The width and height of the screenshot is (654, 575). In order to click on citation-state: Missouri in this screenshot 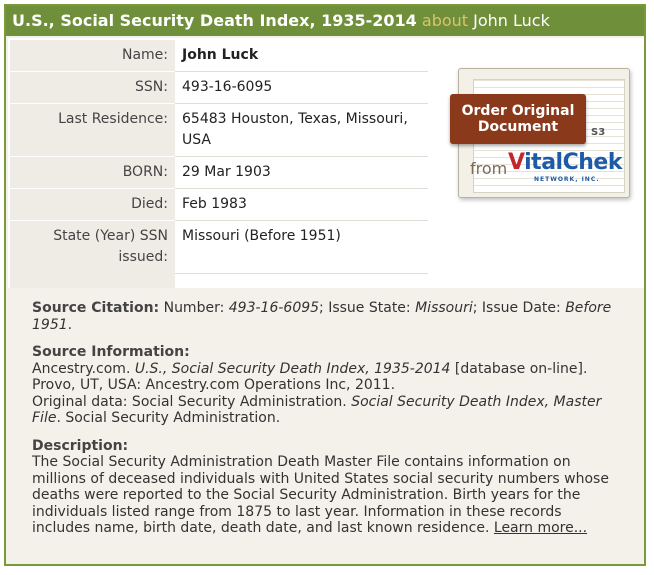, I will do `click(444, 308)`.